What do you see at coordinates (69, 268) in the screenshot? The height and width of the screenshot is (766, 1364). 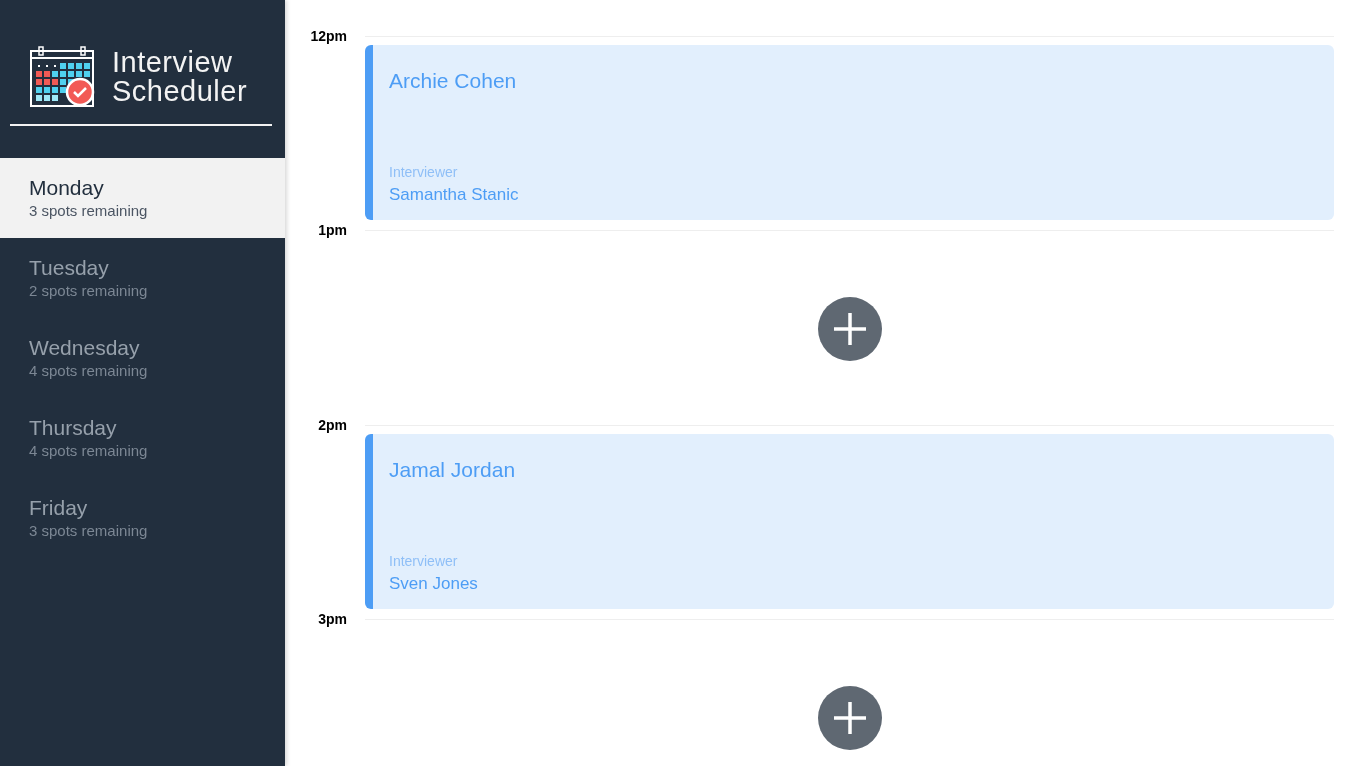 I see `day-name: Tuesday` at bounding box center [69, 268].